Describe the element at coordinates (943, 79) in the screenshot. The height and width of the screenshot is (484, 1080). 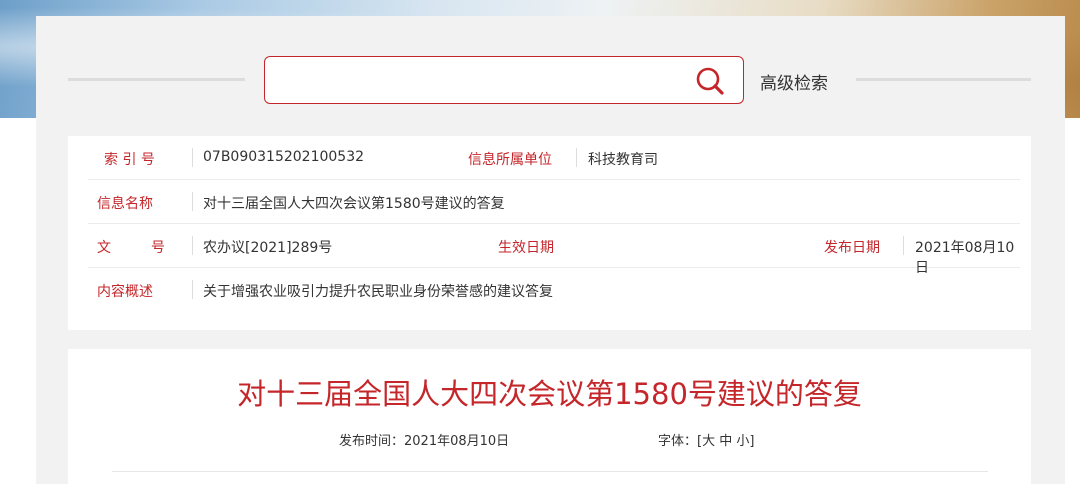
I see `search-divider-right` at that location.